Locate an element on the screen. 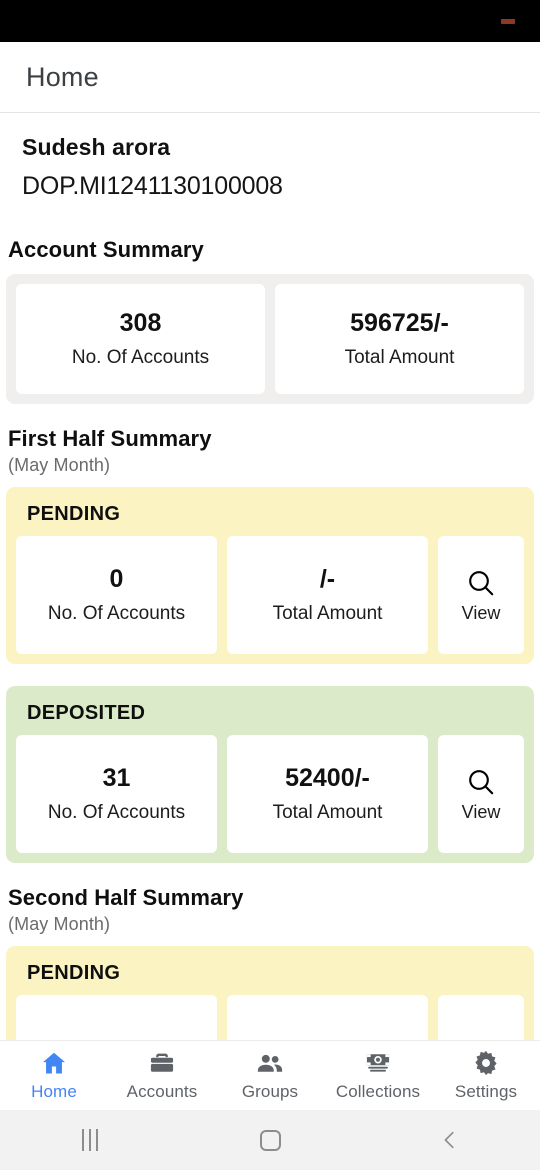 Image resolution: width=540 pixels, height=1170 pixels. first-half-deposited-view-button: View is located at coordinates (481, 794).